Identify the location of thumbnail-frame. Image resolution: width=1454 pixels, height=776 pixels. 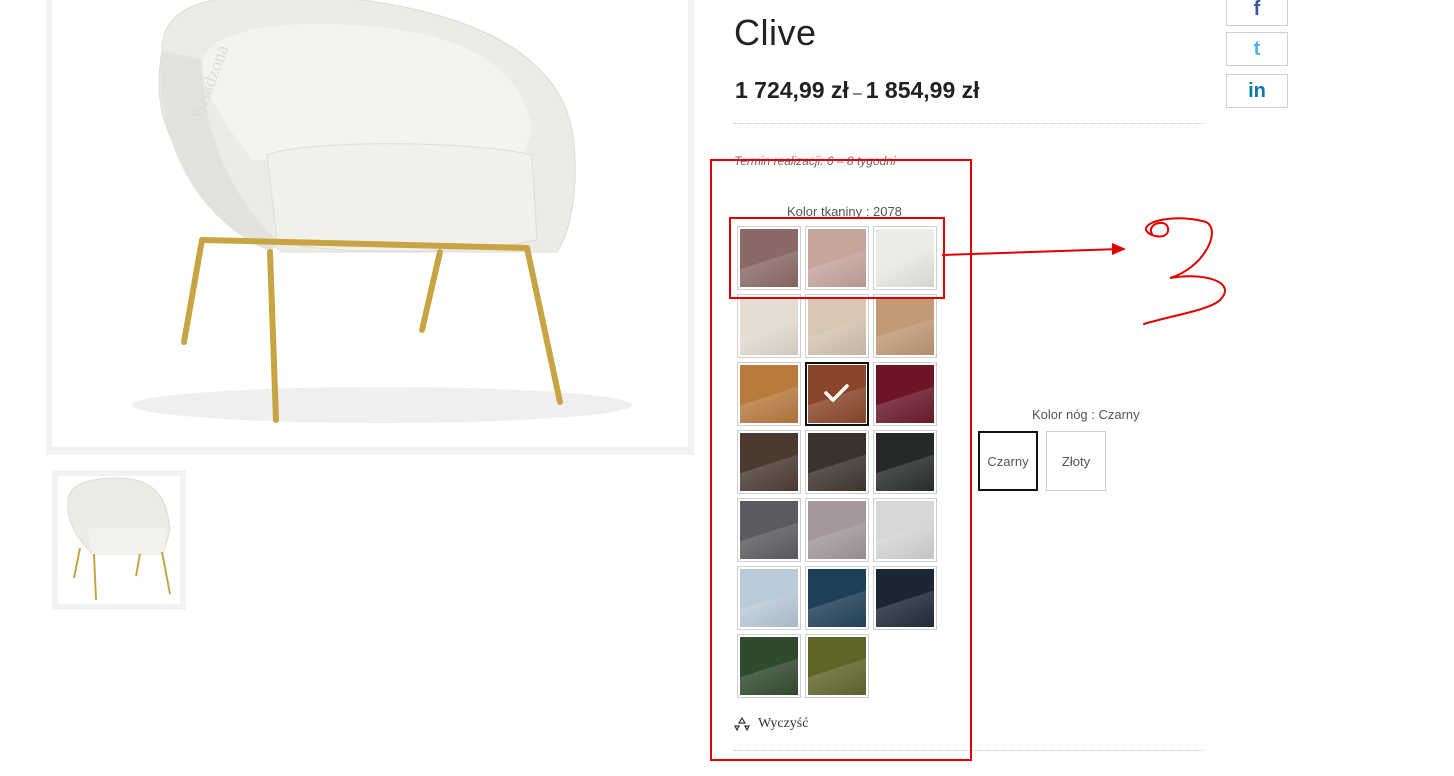
(119, 540).